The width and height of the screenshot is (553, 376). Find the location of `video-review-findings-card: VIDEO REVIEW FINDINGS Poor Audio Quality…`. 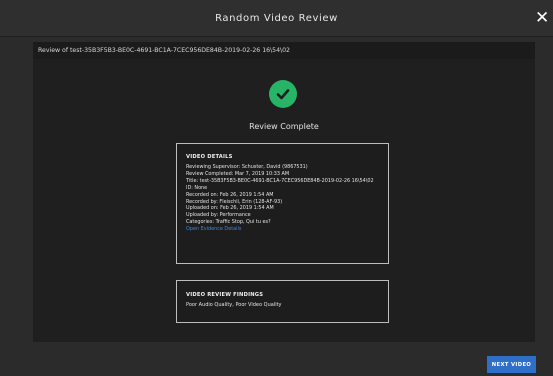

video-review-findings-card: VIDEO REVIEW FINDINGS Poor Audio Quality… is located at coordinates (282, 301).